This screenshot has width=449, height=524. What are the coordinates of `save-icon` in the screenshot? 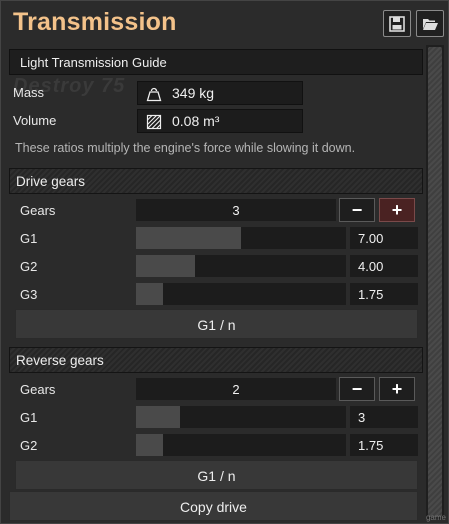 It's located at (397, 23).